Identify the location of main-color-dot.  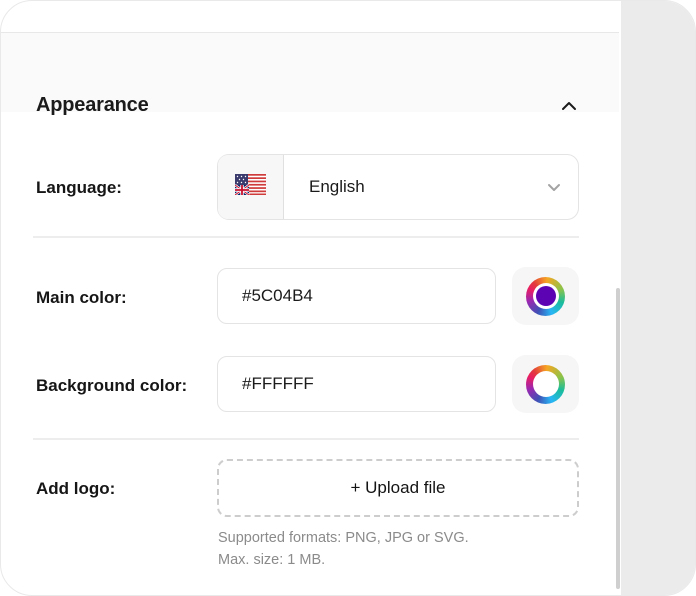
(545, 296).